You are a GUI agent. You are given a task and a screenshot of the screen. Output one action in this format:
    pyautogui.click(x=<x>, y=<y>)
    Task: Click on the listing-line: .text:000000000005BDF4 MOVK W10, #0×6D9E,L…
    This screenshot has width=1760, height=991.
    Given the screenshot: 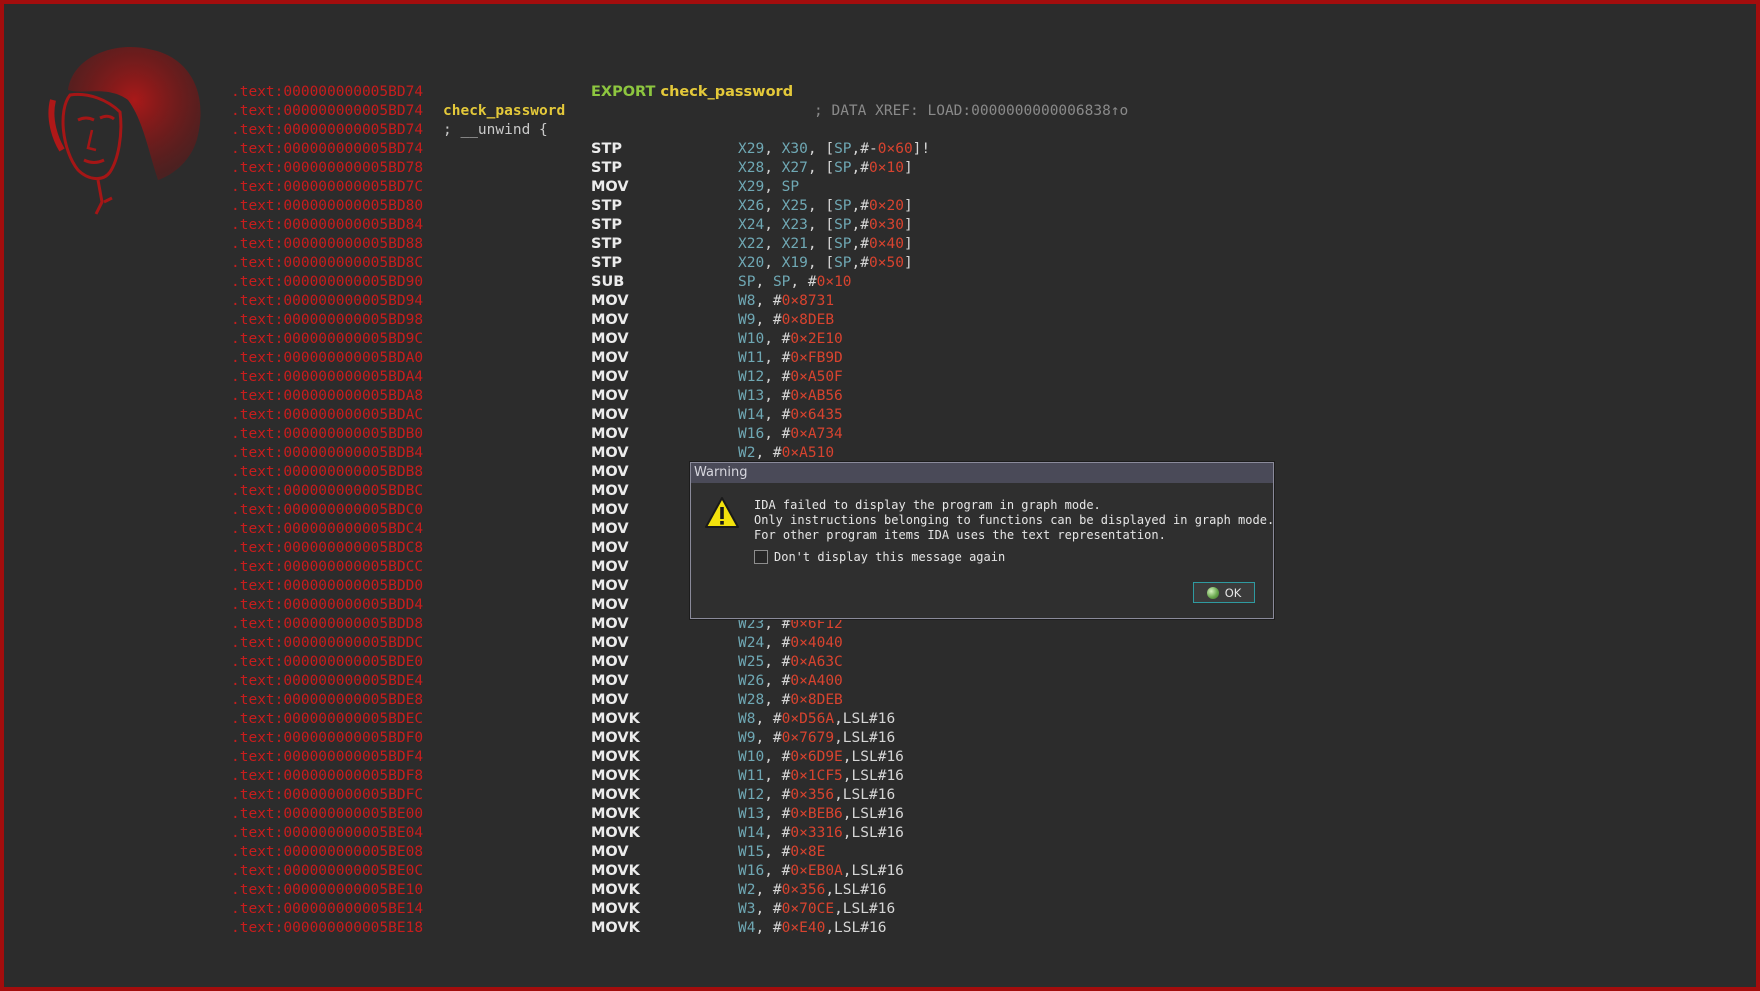 What is the action you would take?
    pyautogui.click(x=781, y=757)
    